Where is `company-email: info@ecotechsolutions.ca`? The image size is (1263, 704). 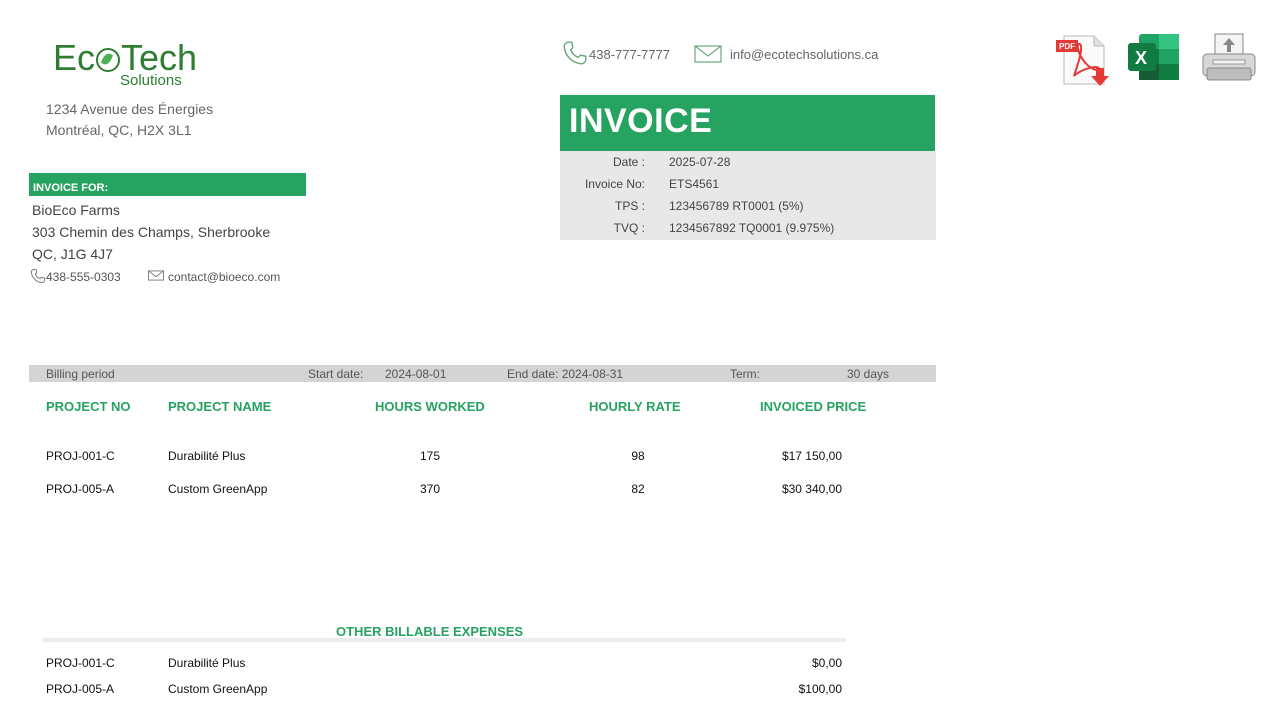
company-email: info@ecotechsolutions.ca is located at coordinates (804, 54).